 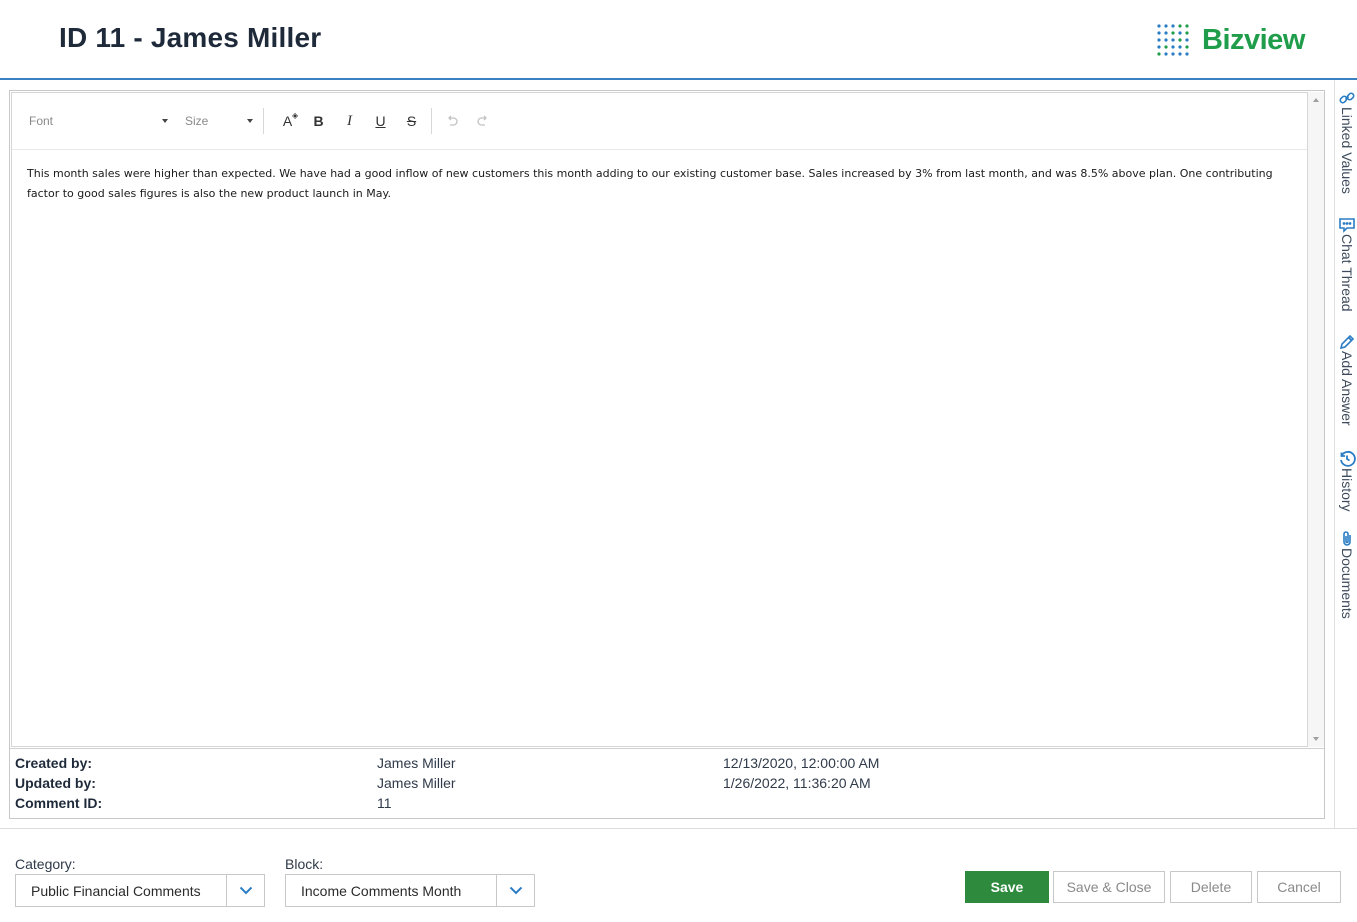 I want to click on underline-button: U, so click(x=380, y=121).